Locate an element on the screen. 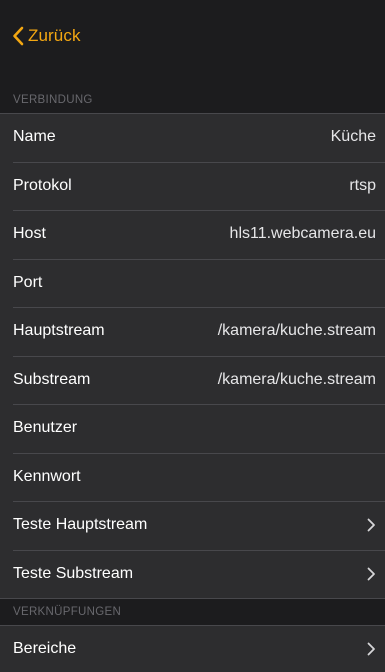 The width and height of the screenshot is (385, 672). row-label-host: Host is located at coordinates (29, 234).